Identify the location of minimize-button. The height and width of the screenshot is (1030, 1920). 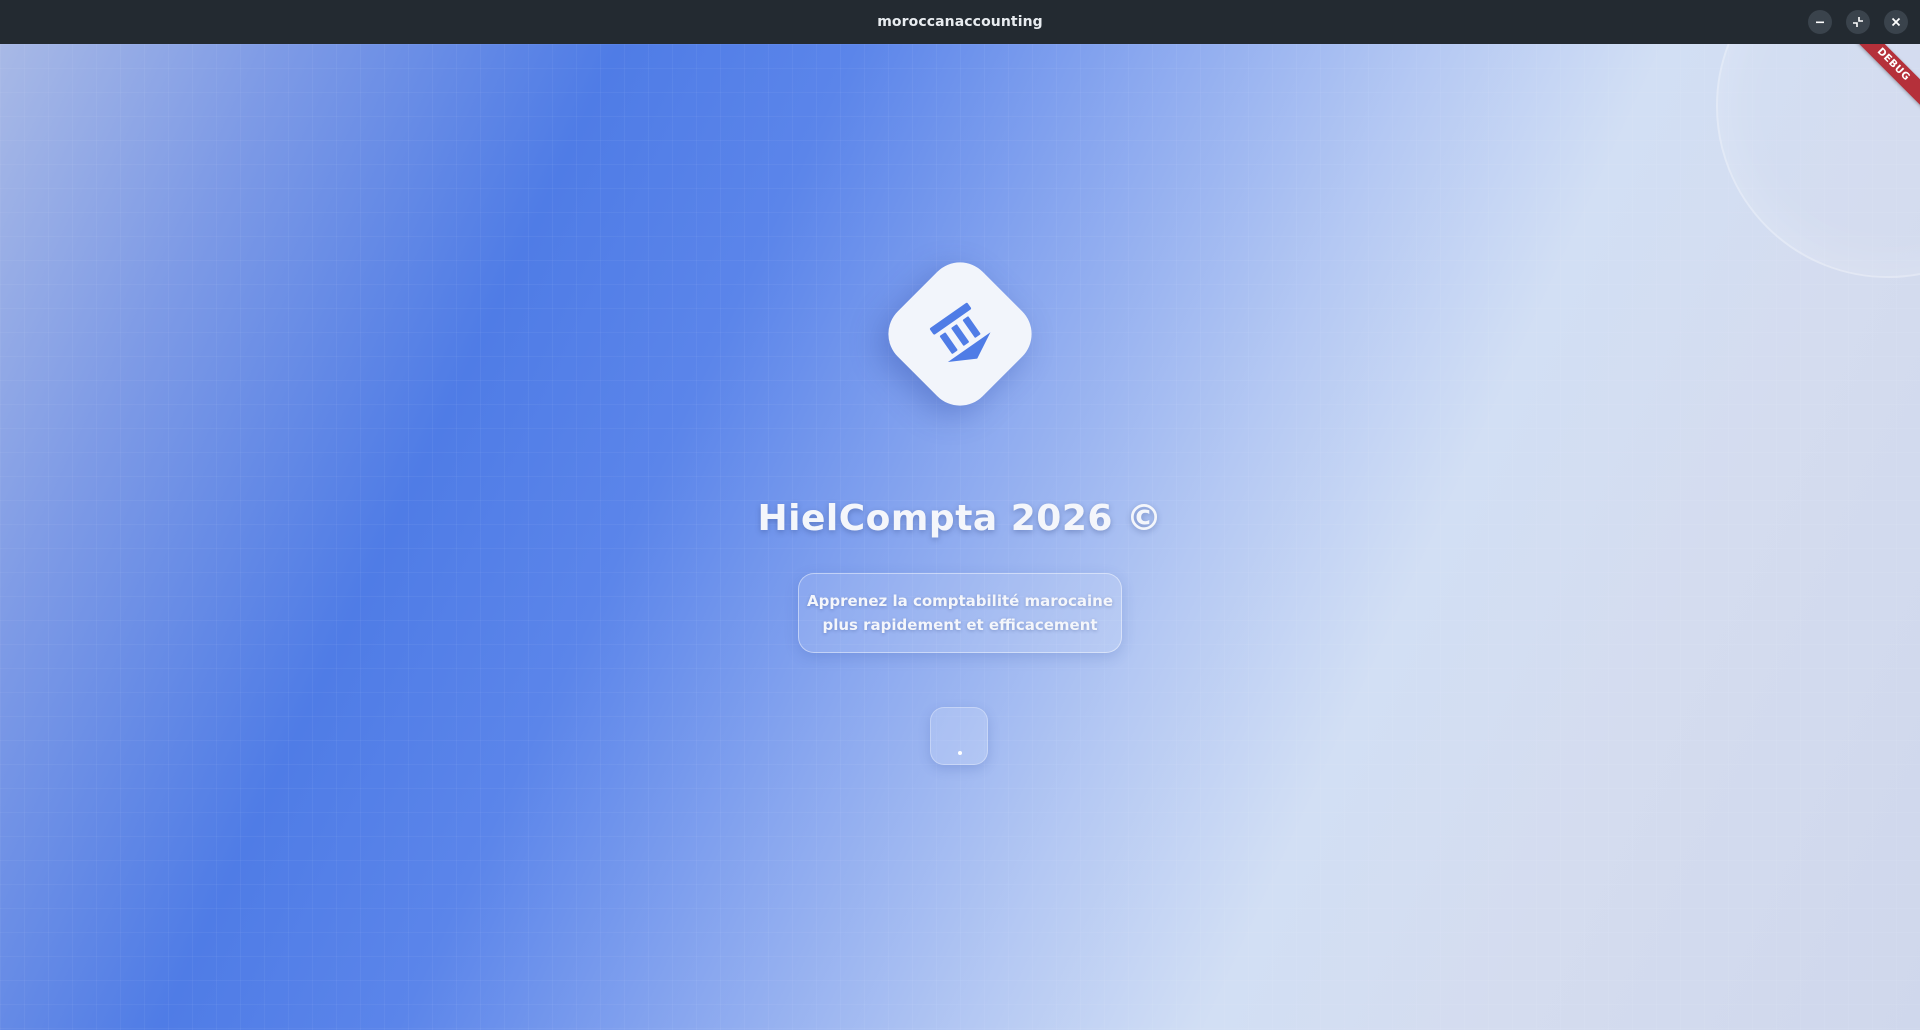
(1820, 22).